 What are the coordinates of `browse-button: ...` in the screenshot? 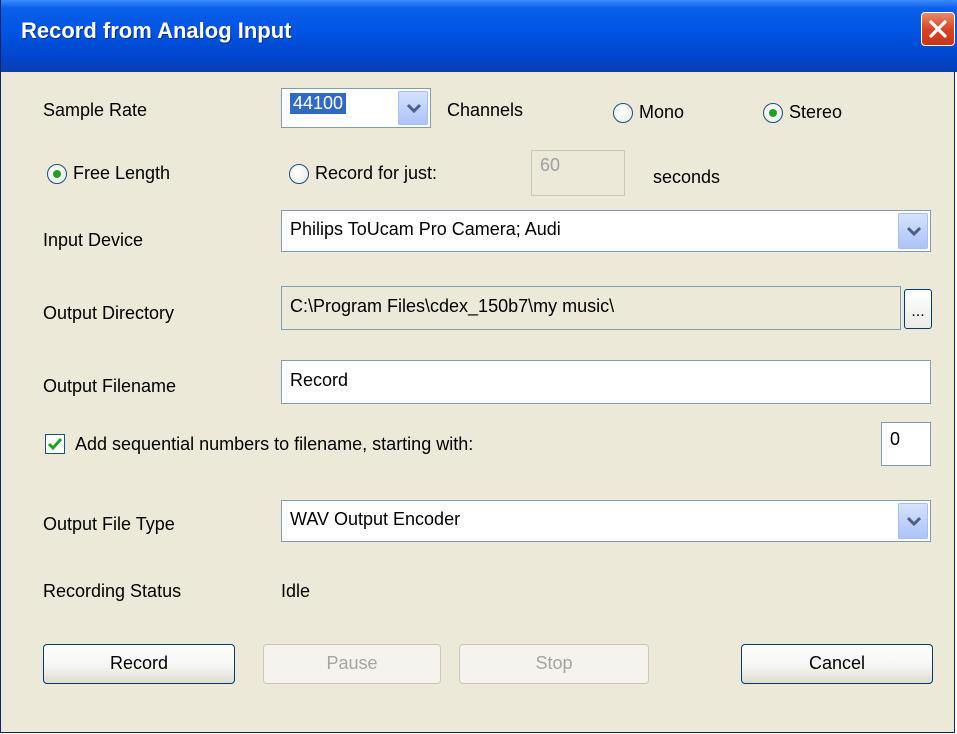 It's located at (918, 309).